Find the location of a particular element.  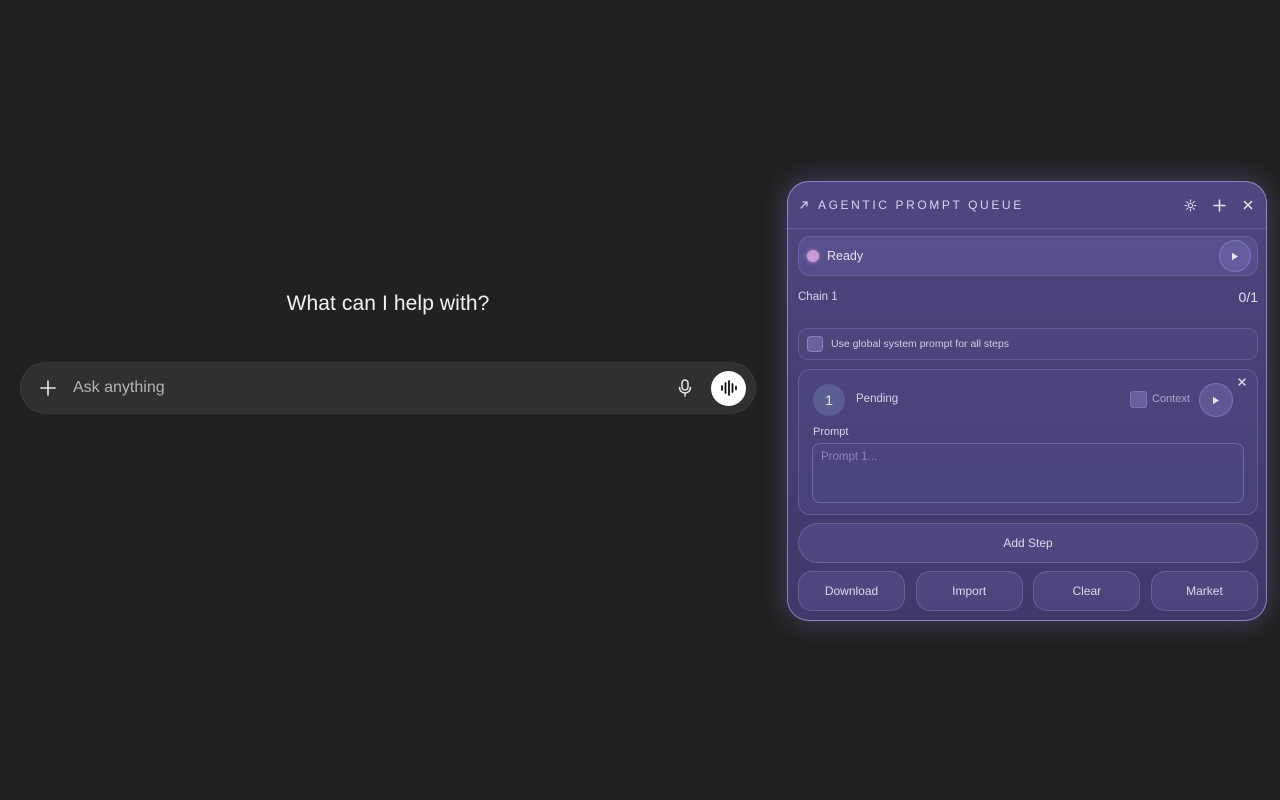

chat-composer is located at coordinates (388, 388).